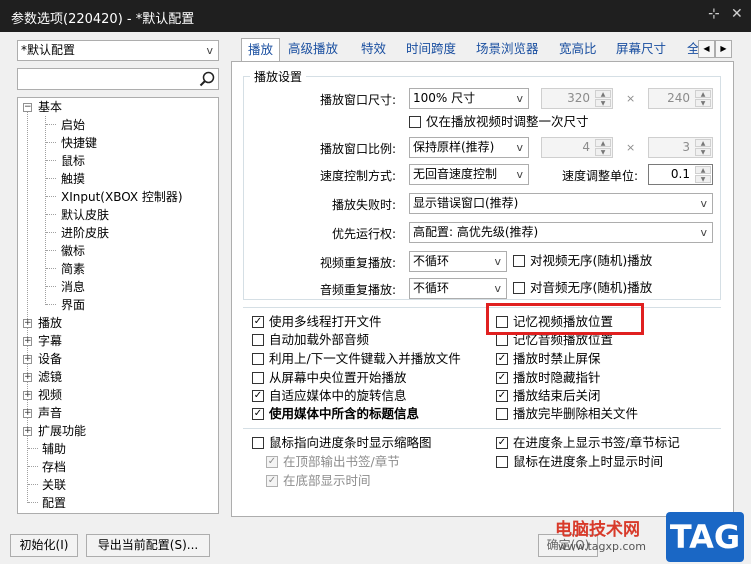 The height and width of the screenshot is (564, 751). I want to click on tree-item-filter: 滤镜, so click(50, 377).